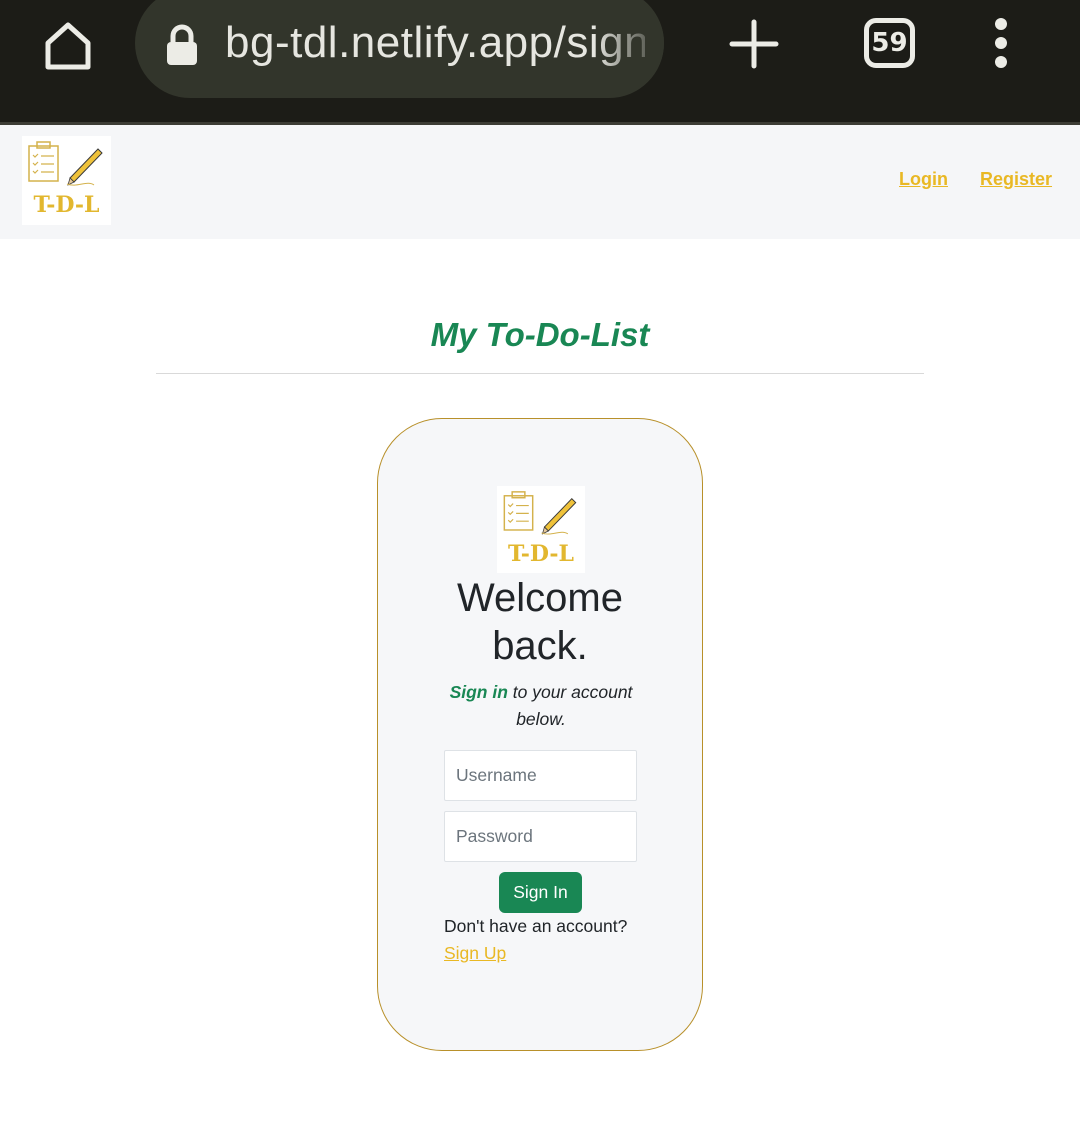 This screenshot has height=1145, width=1080. What do you see at coordinates (923, 179) in the screenshot?
I see `login-link: Login` at bounding box center [923, 179].